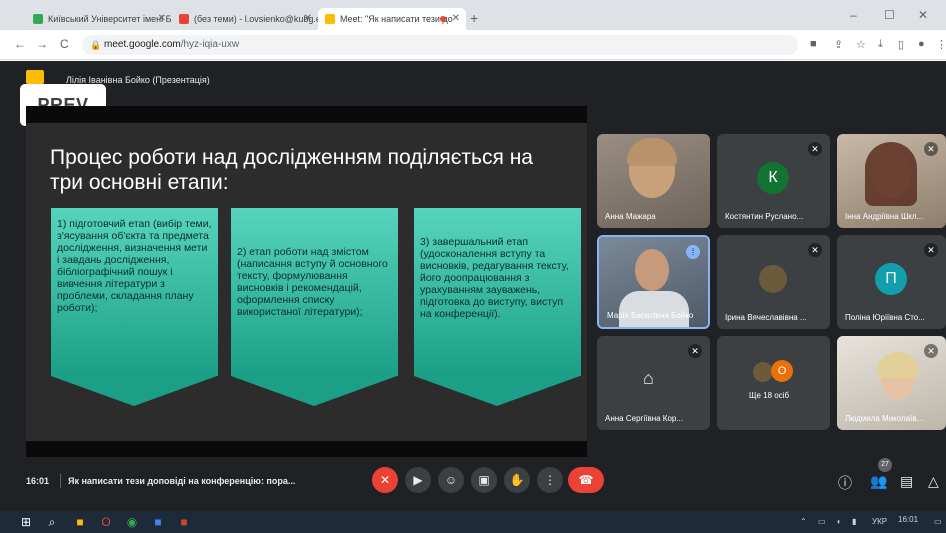 The height and width of the screenshot is (533, 946). I want to click on tab-gmail: (без теми) - l.ovsienko@kubg.e ✕, so click(245, 19).